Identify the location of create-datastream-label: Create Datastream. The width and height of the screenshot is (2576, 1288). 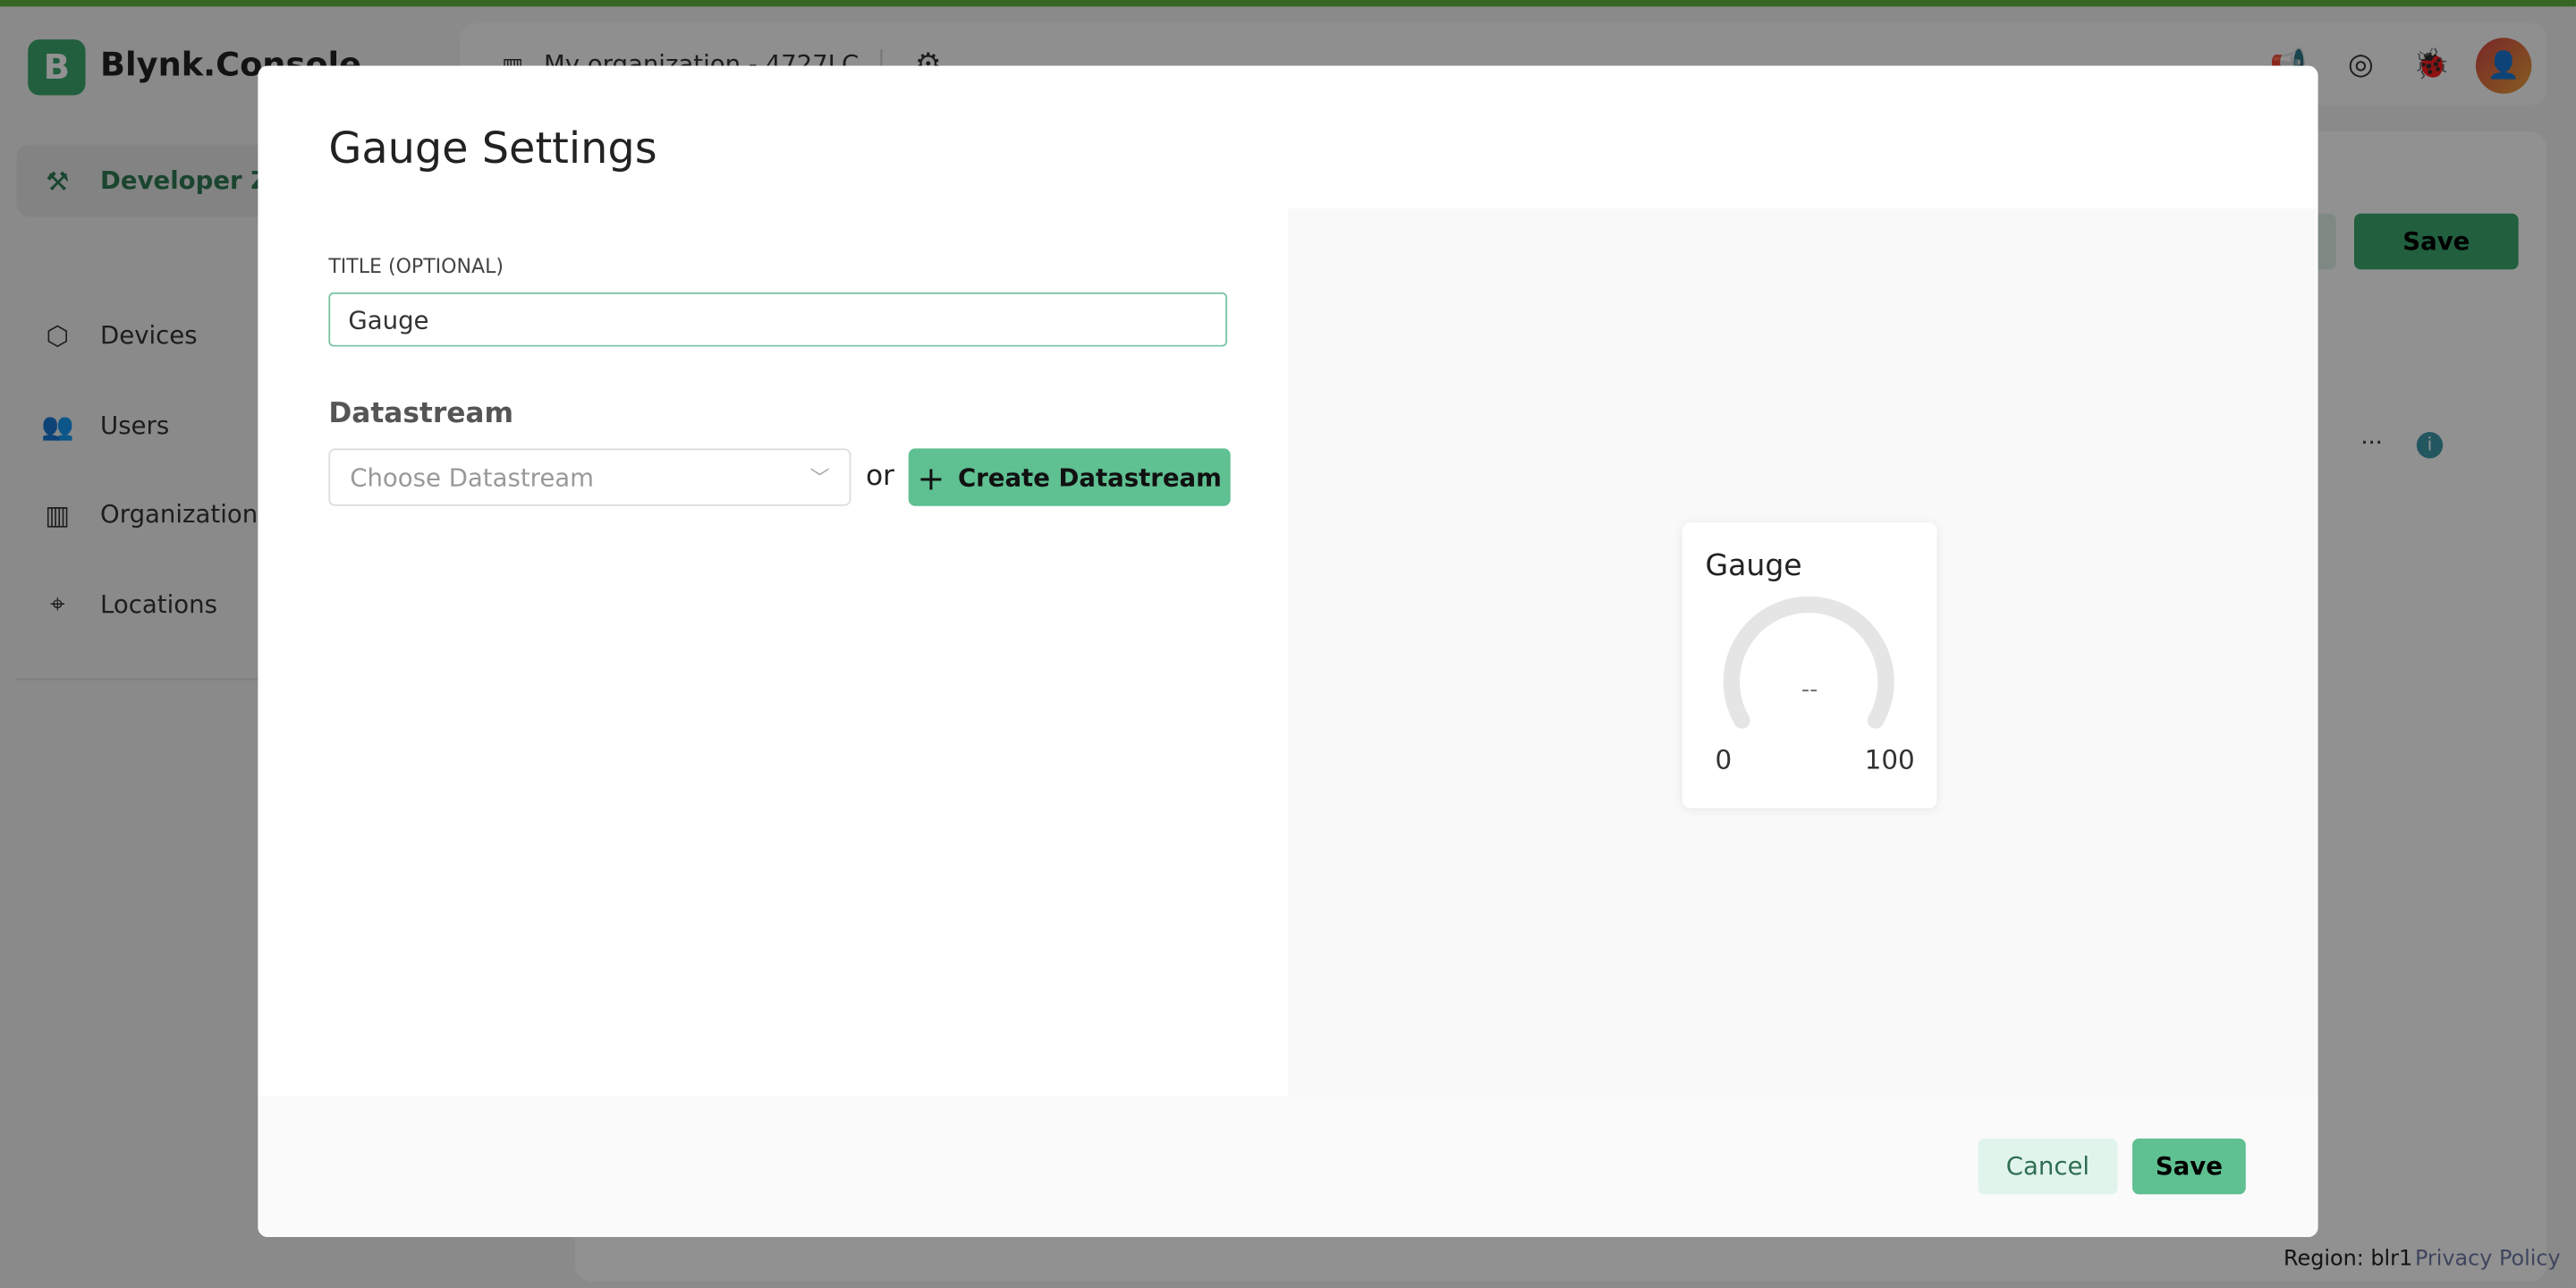
(1089, 477).